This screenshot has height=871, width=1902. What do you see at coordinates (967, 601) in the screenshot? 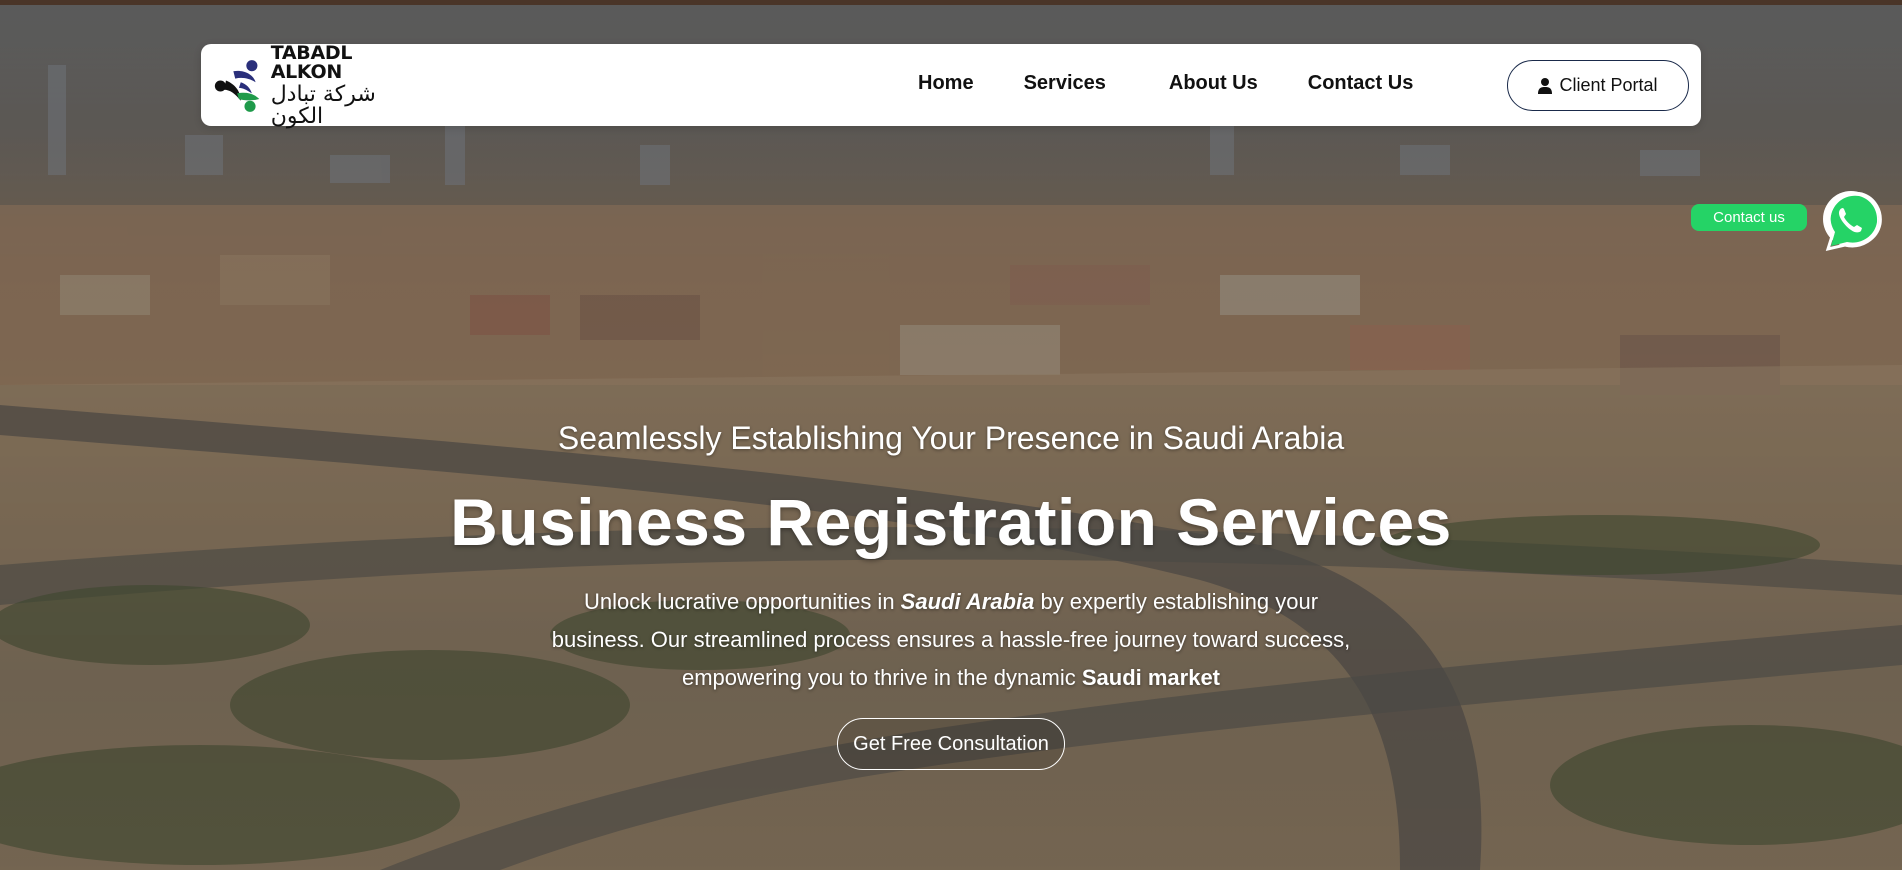
I see `hero-desc-em1: Saudi Arabia` at bounding box center [967, 601].